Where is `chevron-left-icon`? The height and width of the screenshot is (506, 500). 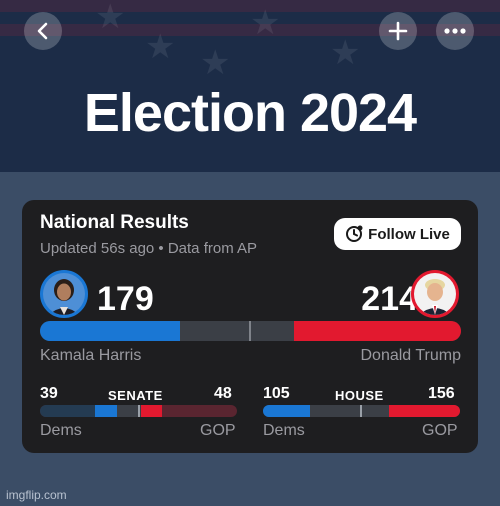 chevron-left-icon is located at coordinates (42, 31).